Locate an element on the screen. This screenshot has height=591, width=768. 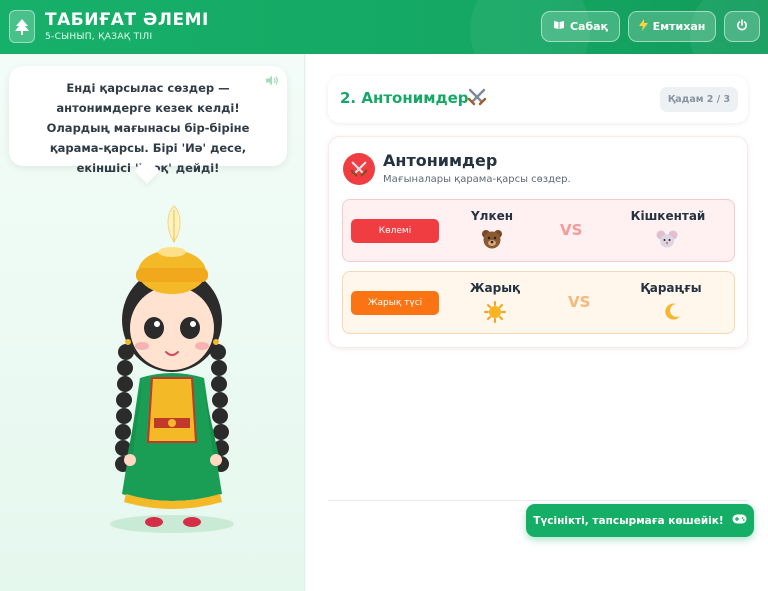
app-title: ТАБИҒАТ ӘЛЕМІ is located at coordinates (127, 20).